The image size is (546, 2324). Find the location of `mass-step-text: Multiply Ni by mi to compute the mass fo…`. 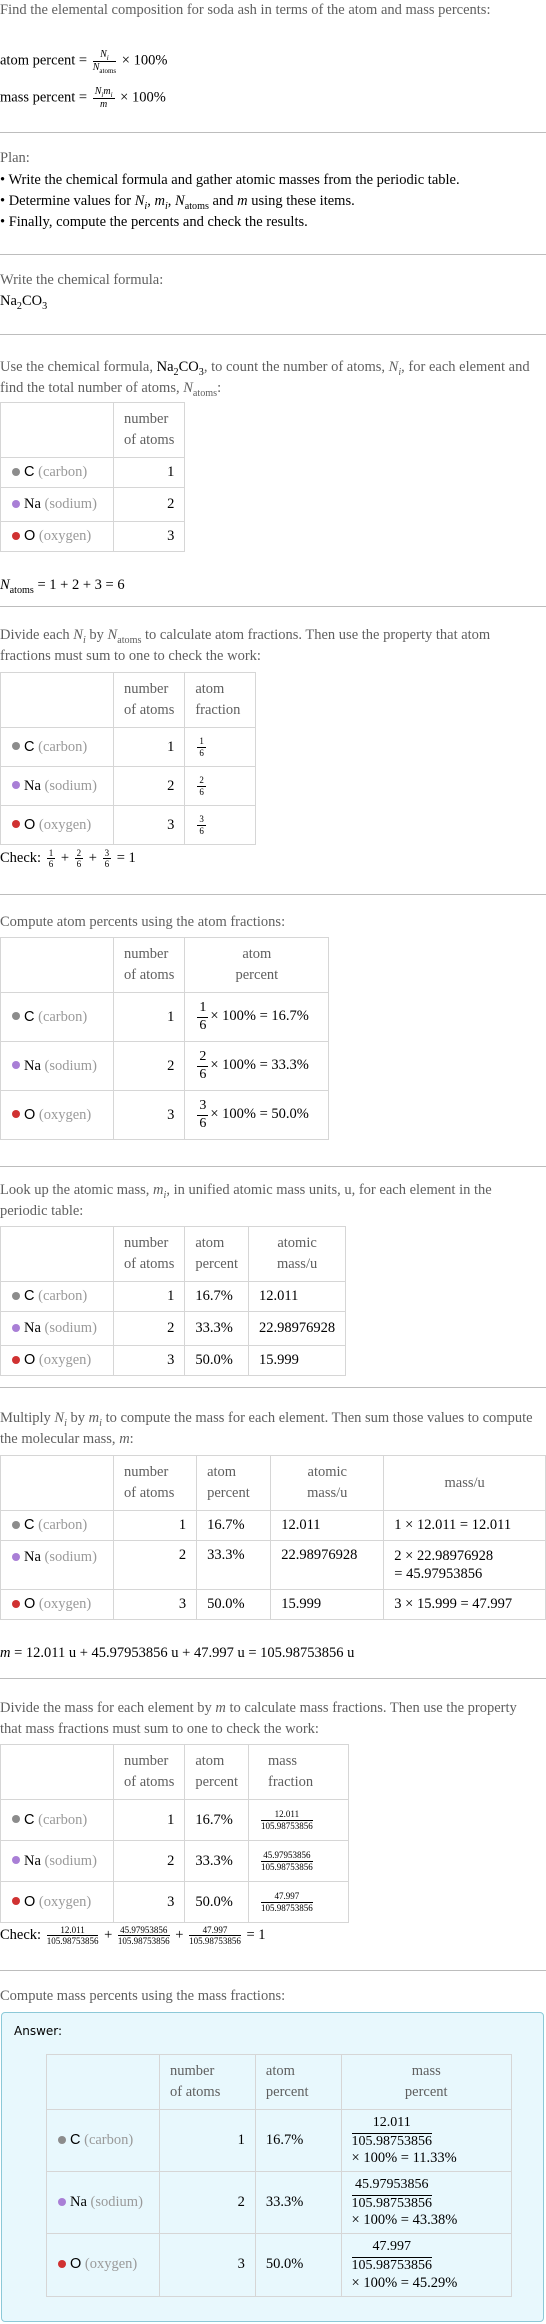

mass-step-text: Multiply Ni by mi to compute the mass fo… is located at coordinates (266, 1428).